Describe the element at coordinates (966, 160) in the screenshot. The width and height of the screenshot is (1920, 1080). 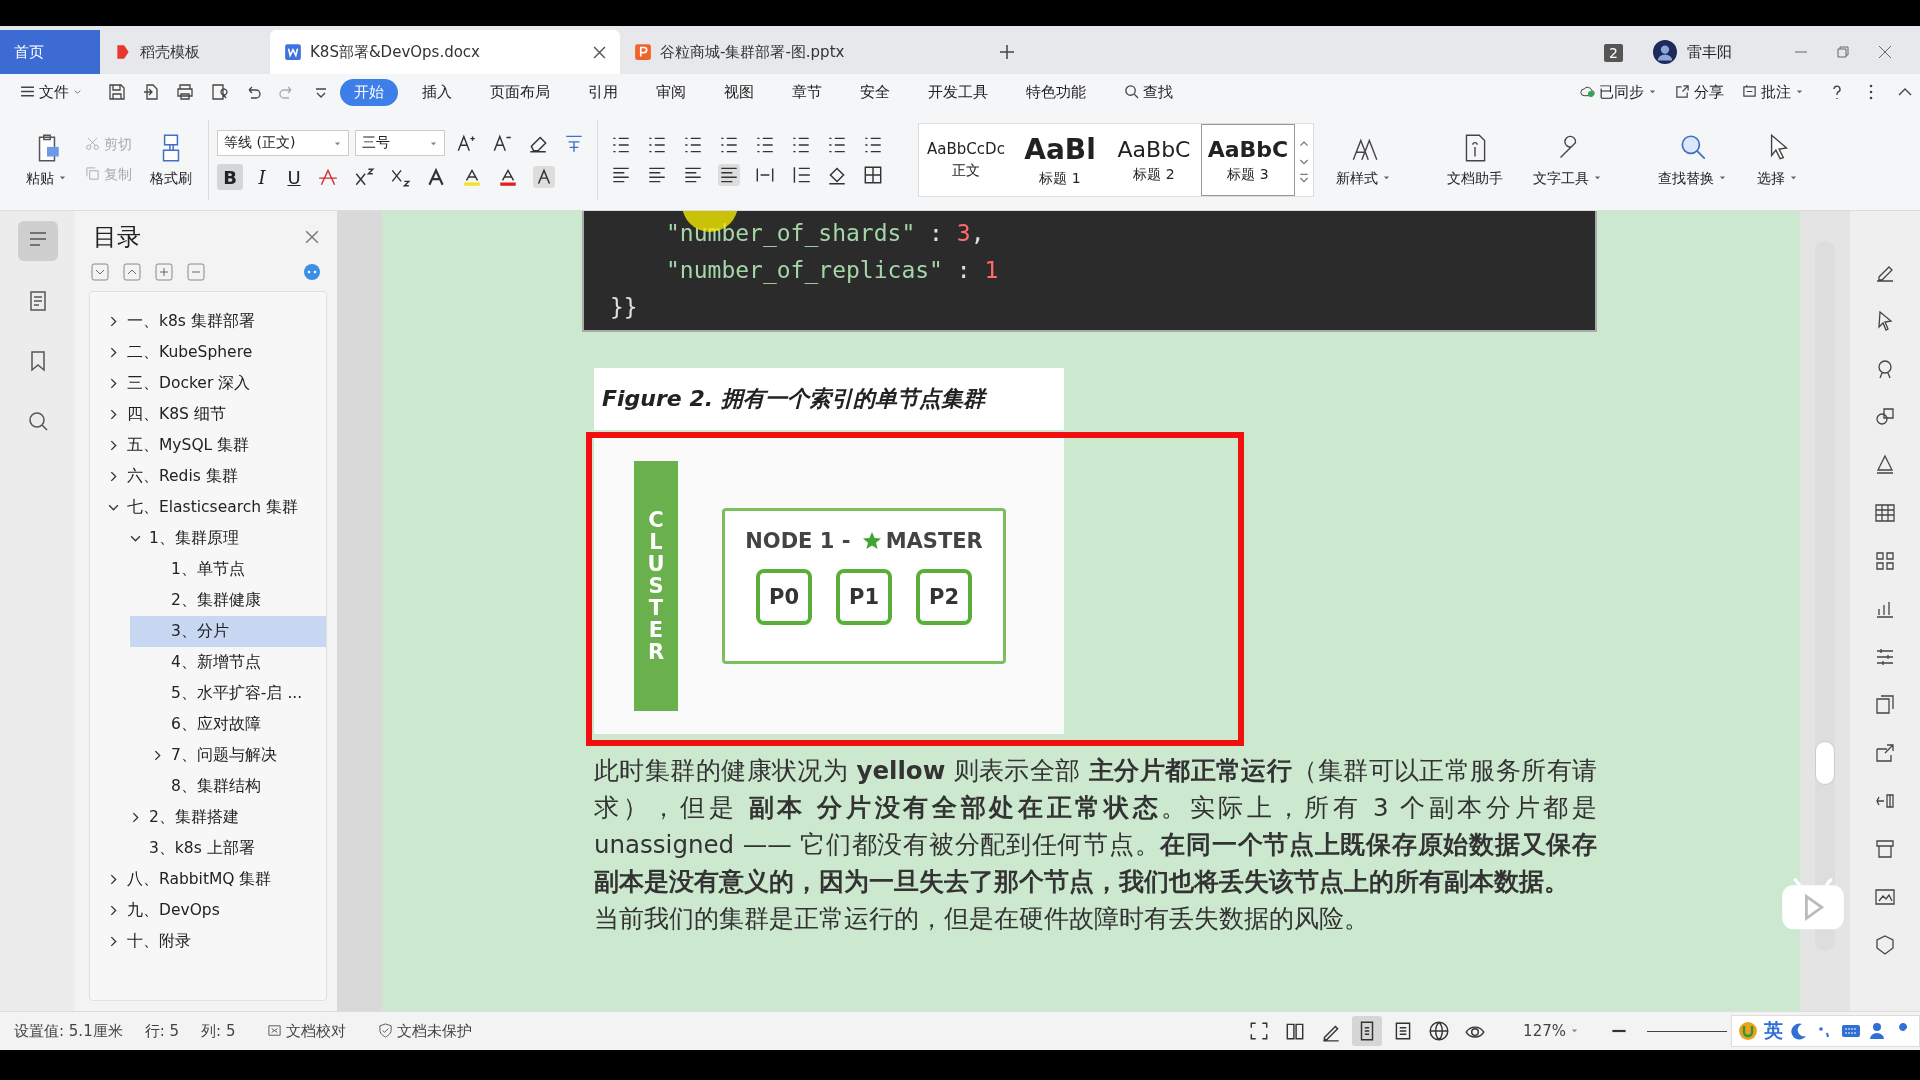
I see `style-preset: AaBbCcDc 正文` at that location.